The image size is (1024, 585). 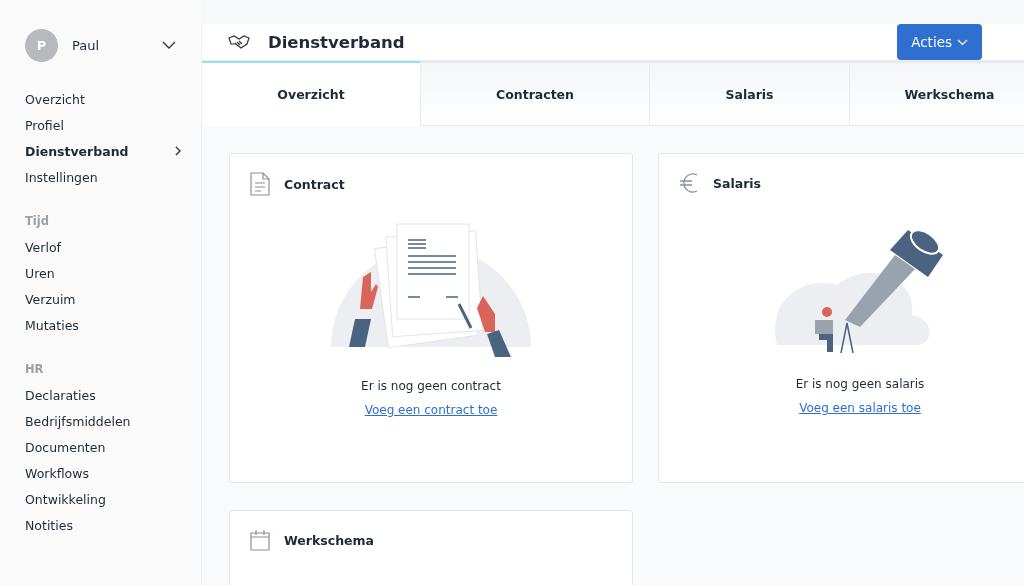 I want to click on nav-item: Bedrijfsmiddelen, so click(x=113, y=421).